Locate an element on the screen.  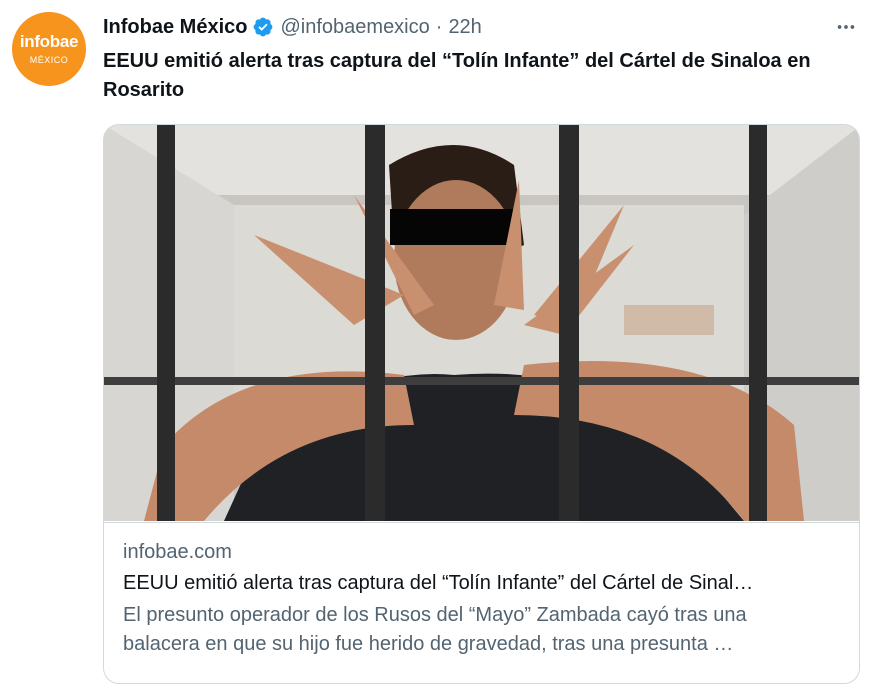
avatar: infobae MÉXICO is located at coordinates (49, 49).